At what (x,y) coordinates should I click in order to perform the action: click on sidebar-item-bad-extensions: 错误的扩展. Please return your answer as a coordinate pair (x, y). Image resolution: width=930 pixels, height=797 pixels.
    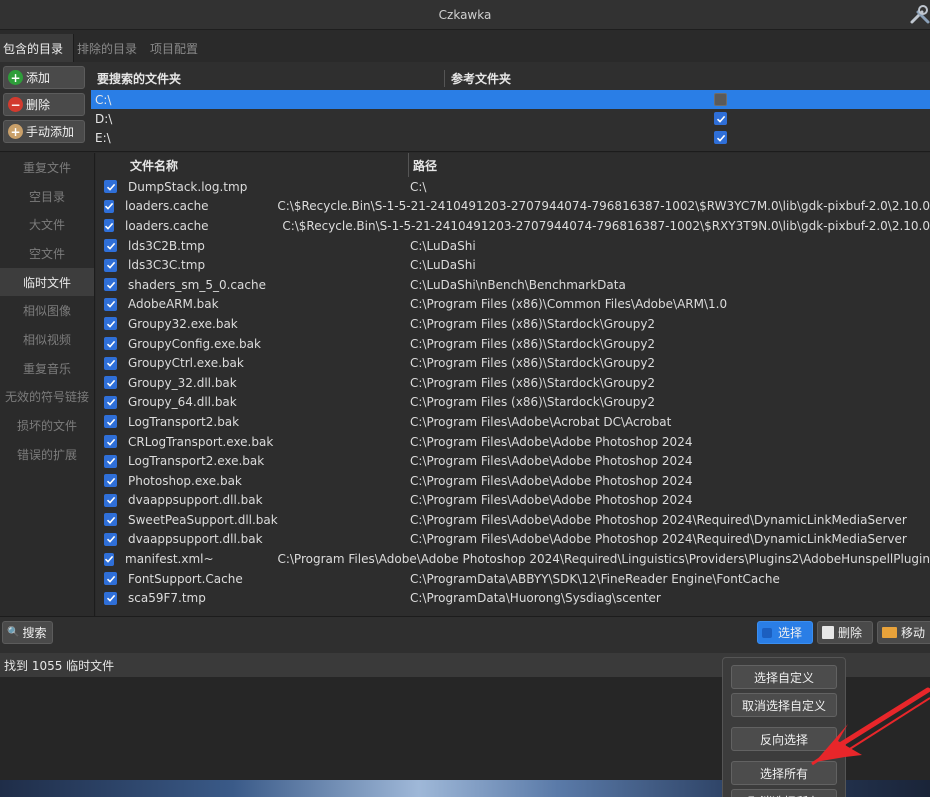
    Looking at the image, I should click on (47, 454).